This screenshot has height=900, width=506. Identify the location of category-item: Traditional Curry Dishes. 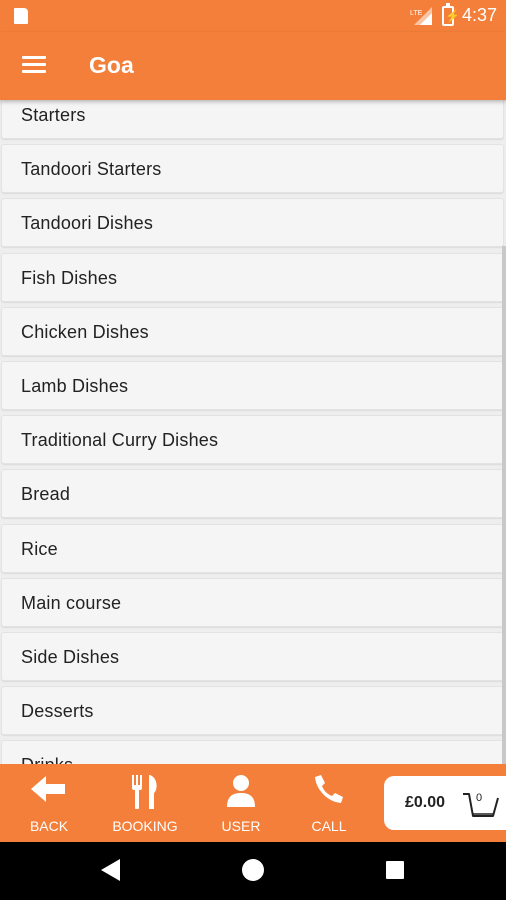
(252, 439).